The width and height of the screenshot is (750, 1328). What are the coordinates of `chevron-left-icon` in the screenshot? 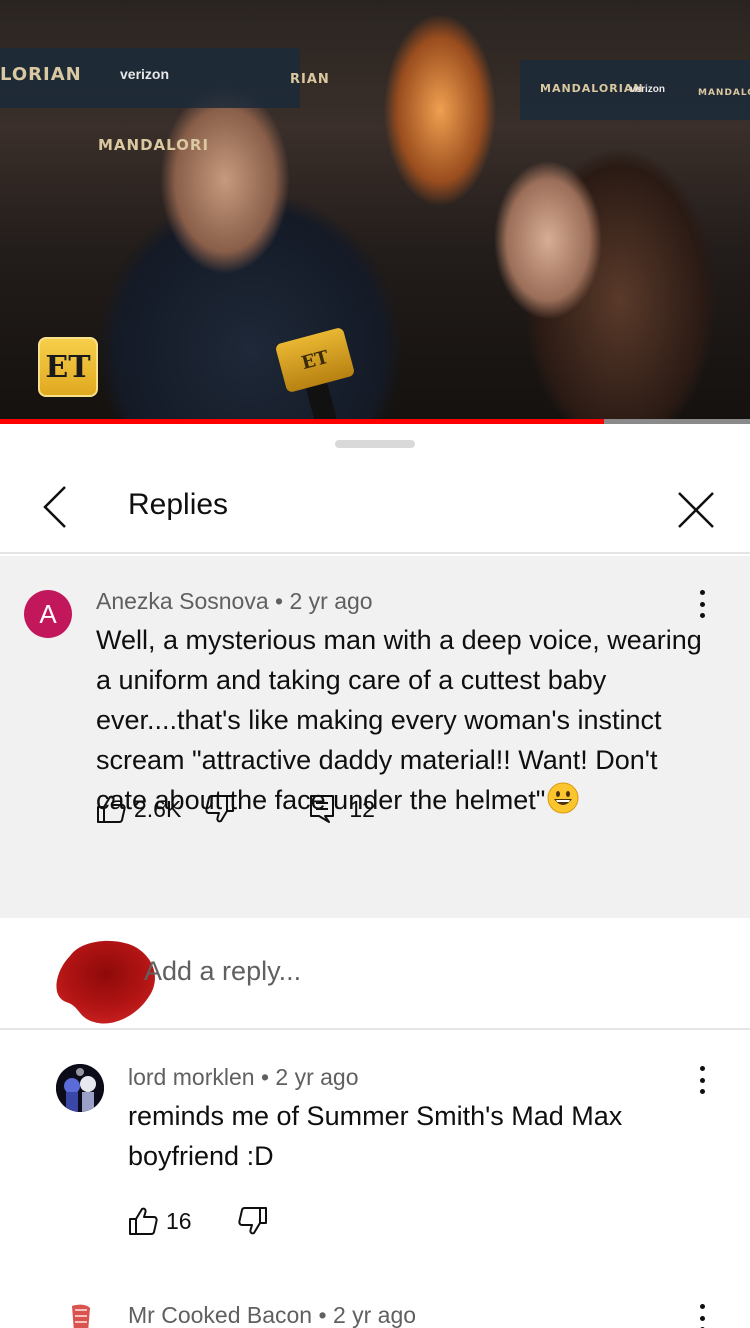 It's located at (54, 507).